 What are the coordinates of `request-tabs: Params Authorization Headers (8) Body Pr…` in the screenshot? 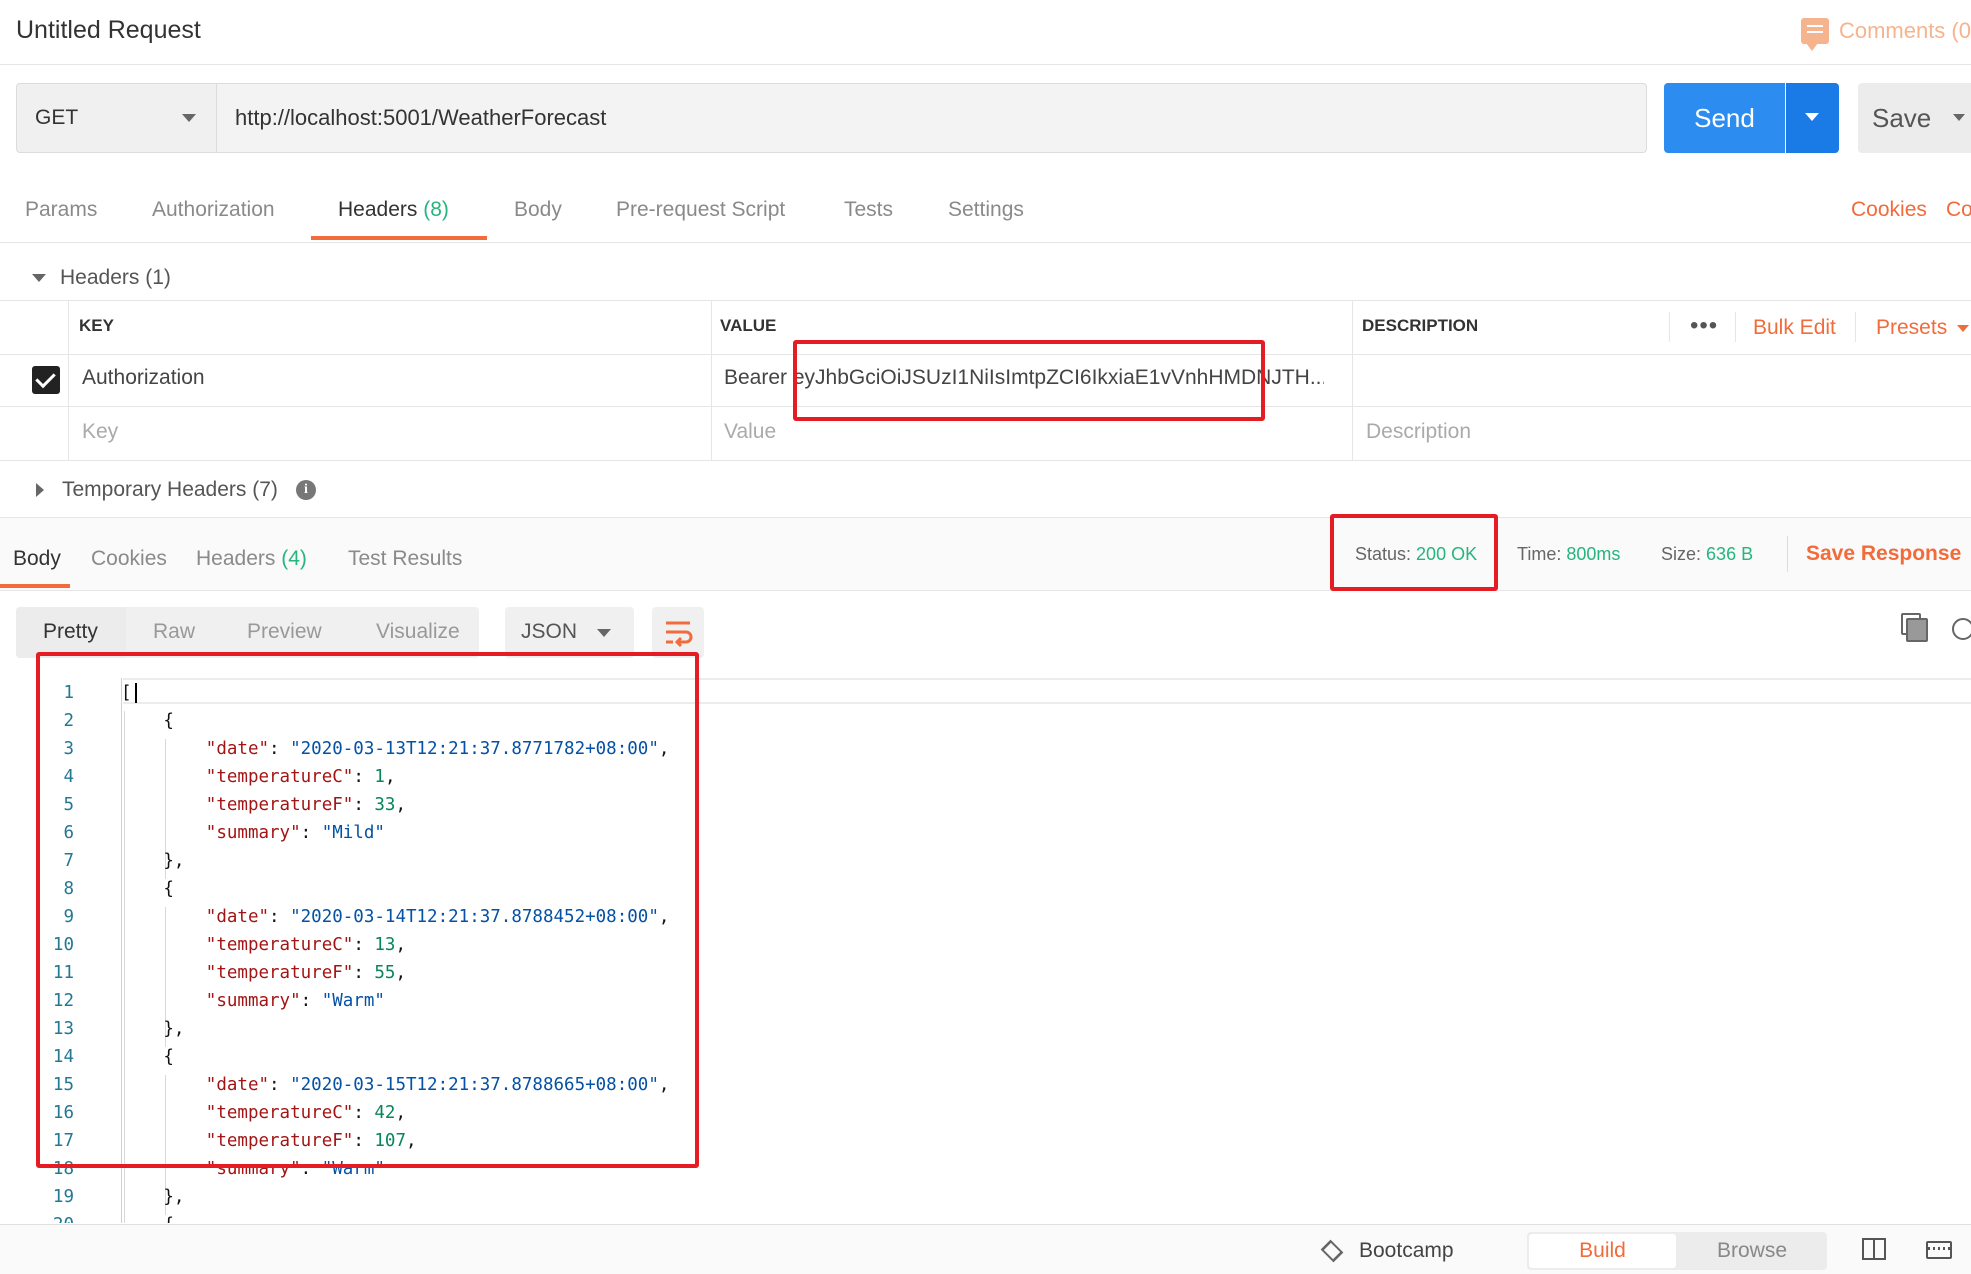 It's located at (985, 209).